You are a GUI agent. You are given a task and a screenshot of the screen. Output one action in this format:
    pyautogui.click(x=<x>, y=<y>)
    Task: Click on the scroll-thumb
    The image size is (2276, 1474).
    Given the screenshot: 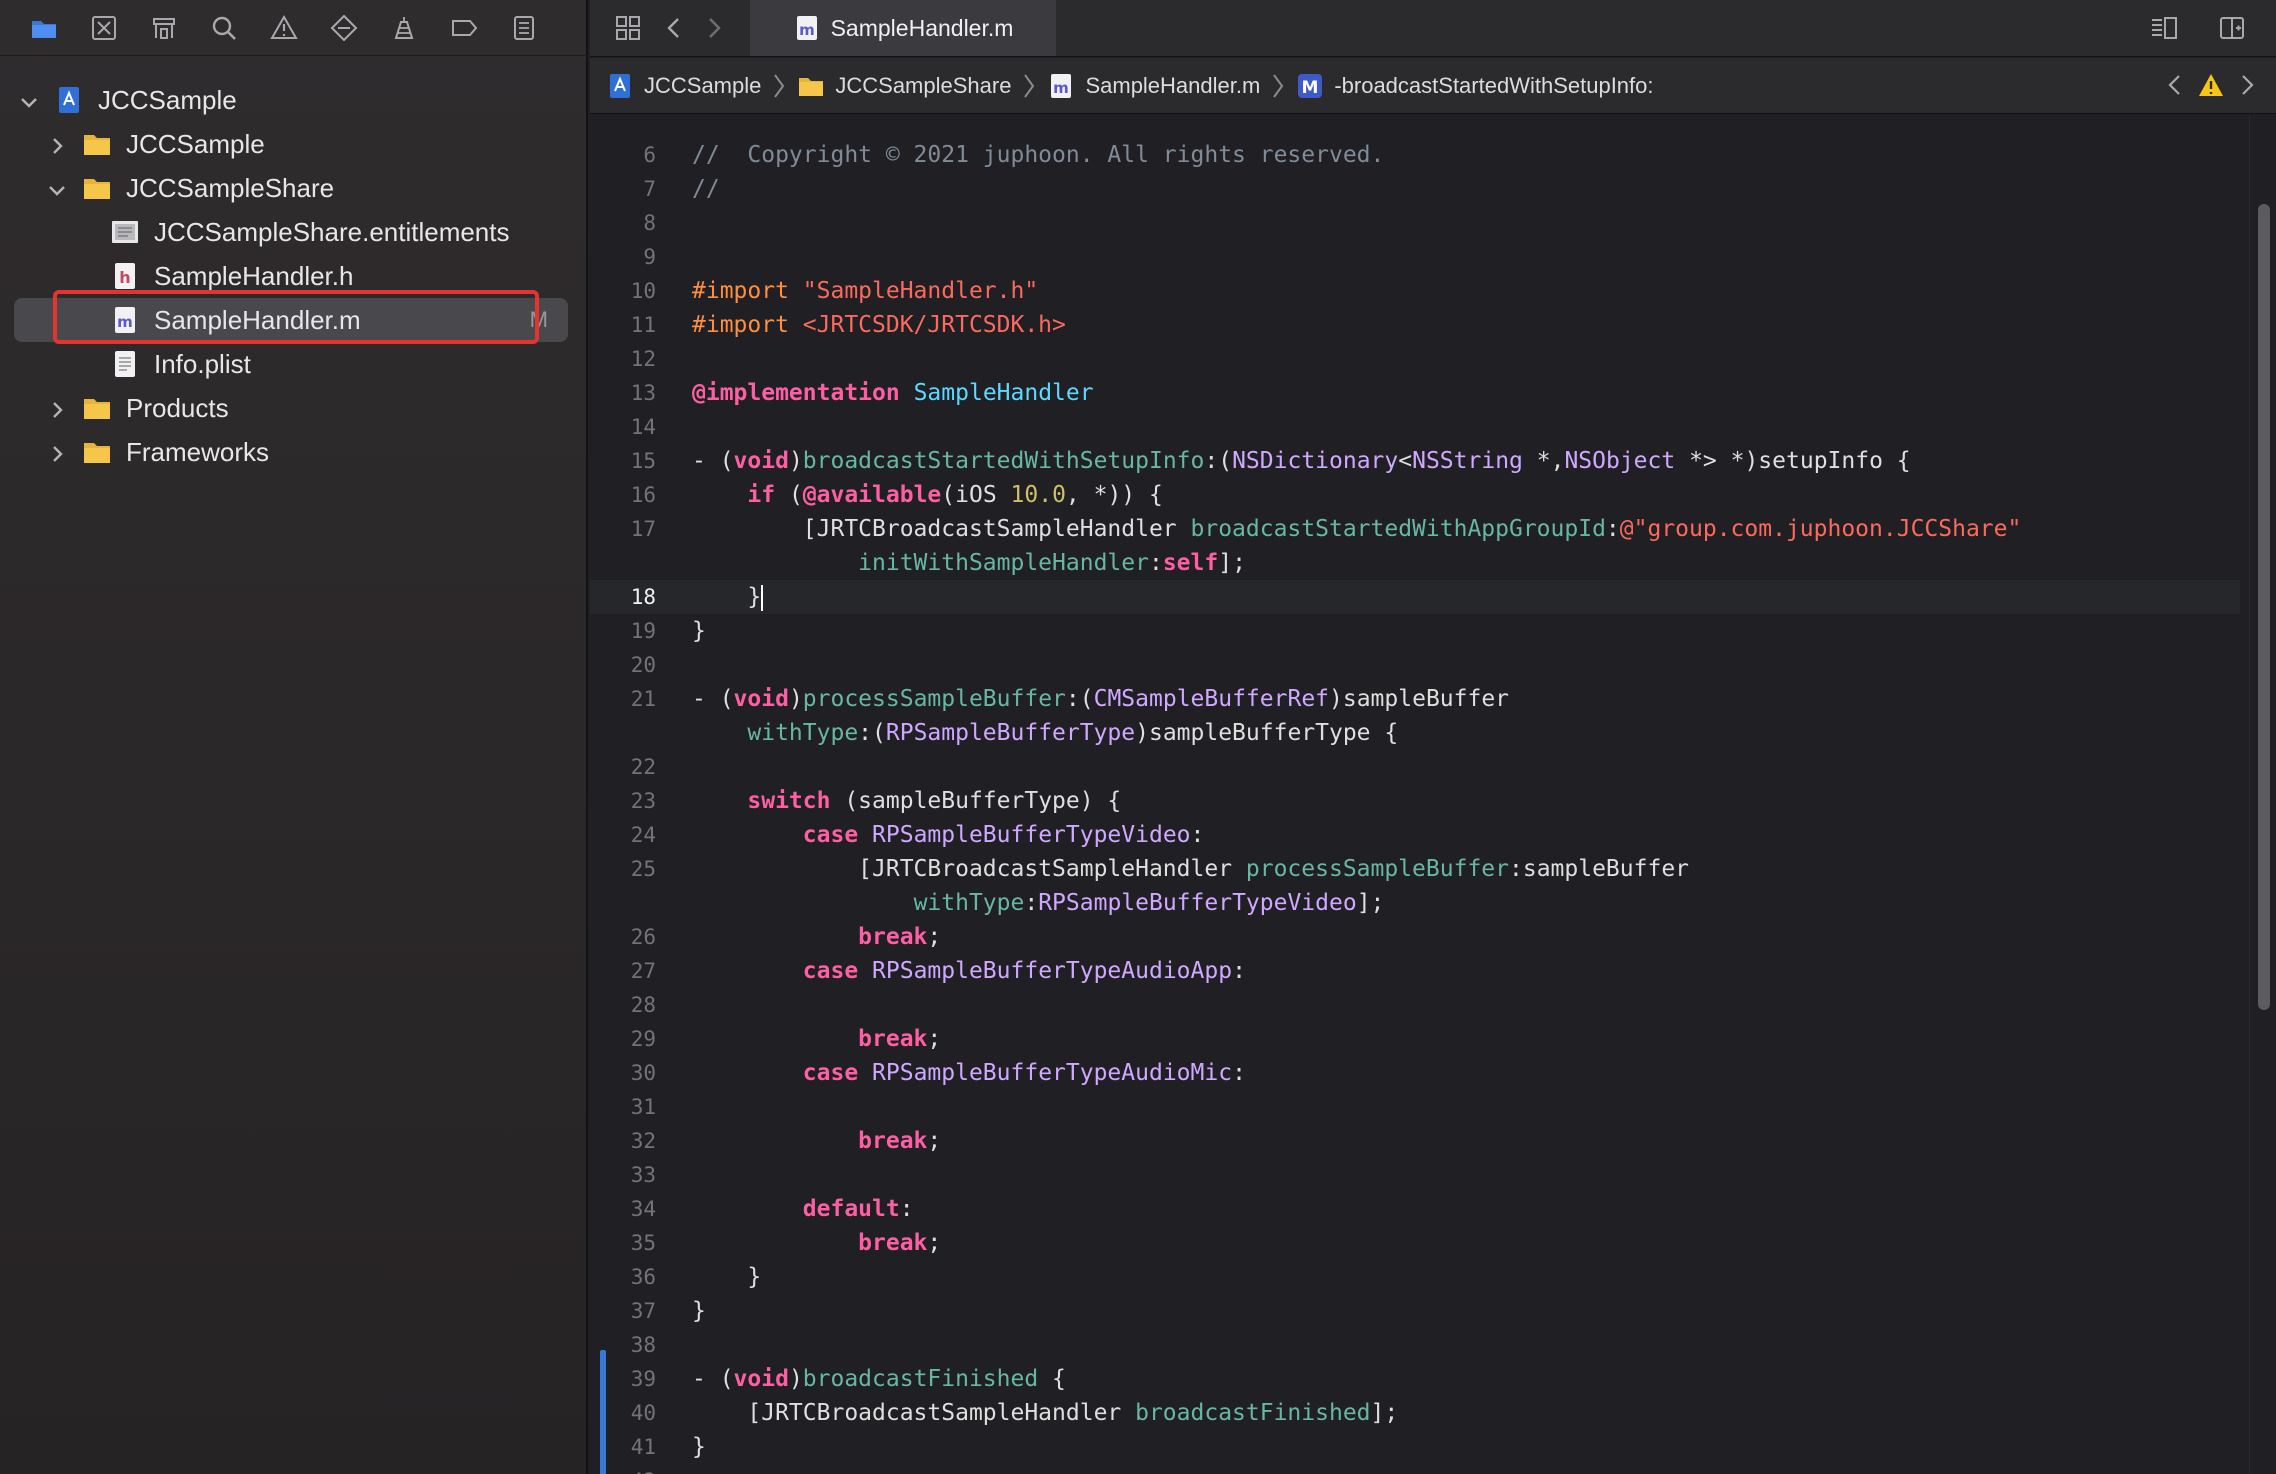 What is the action you would take?
    pyautogui.click(x=2264, y=607)
    